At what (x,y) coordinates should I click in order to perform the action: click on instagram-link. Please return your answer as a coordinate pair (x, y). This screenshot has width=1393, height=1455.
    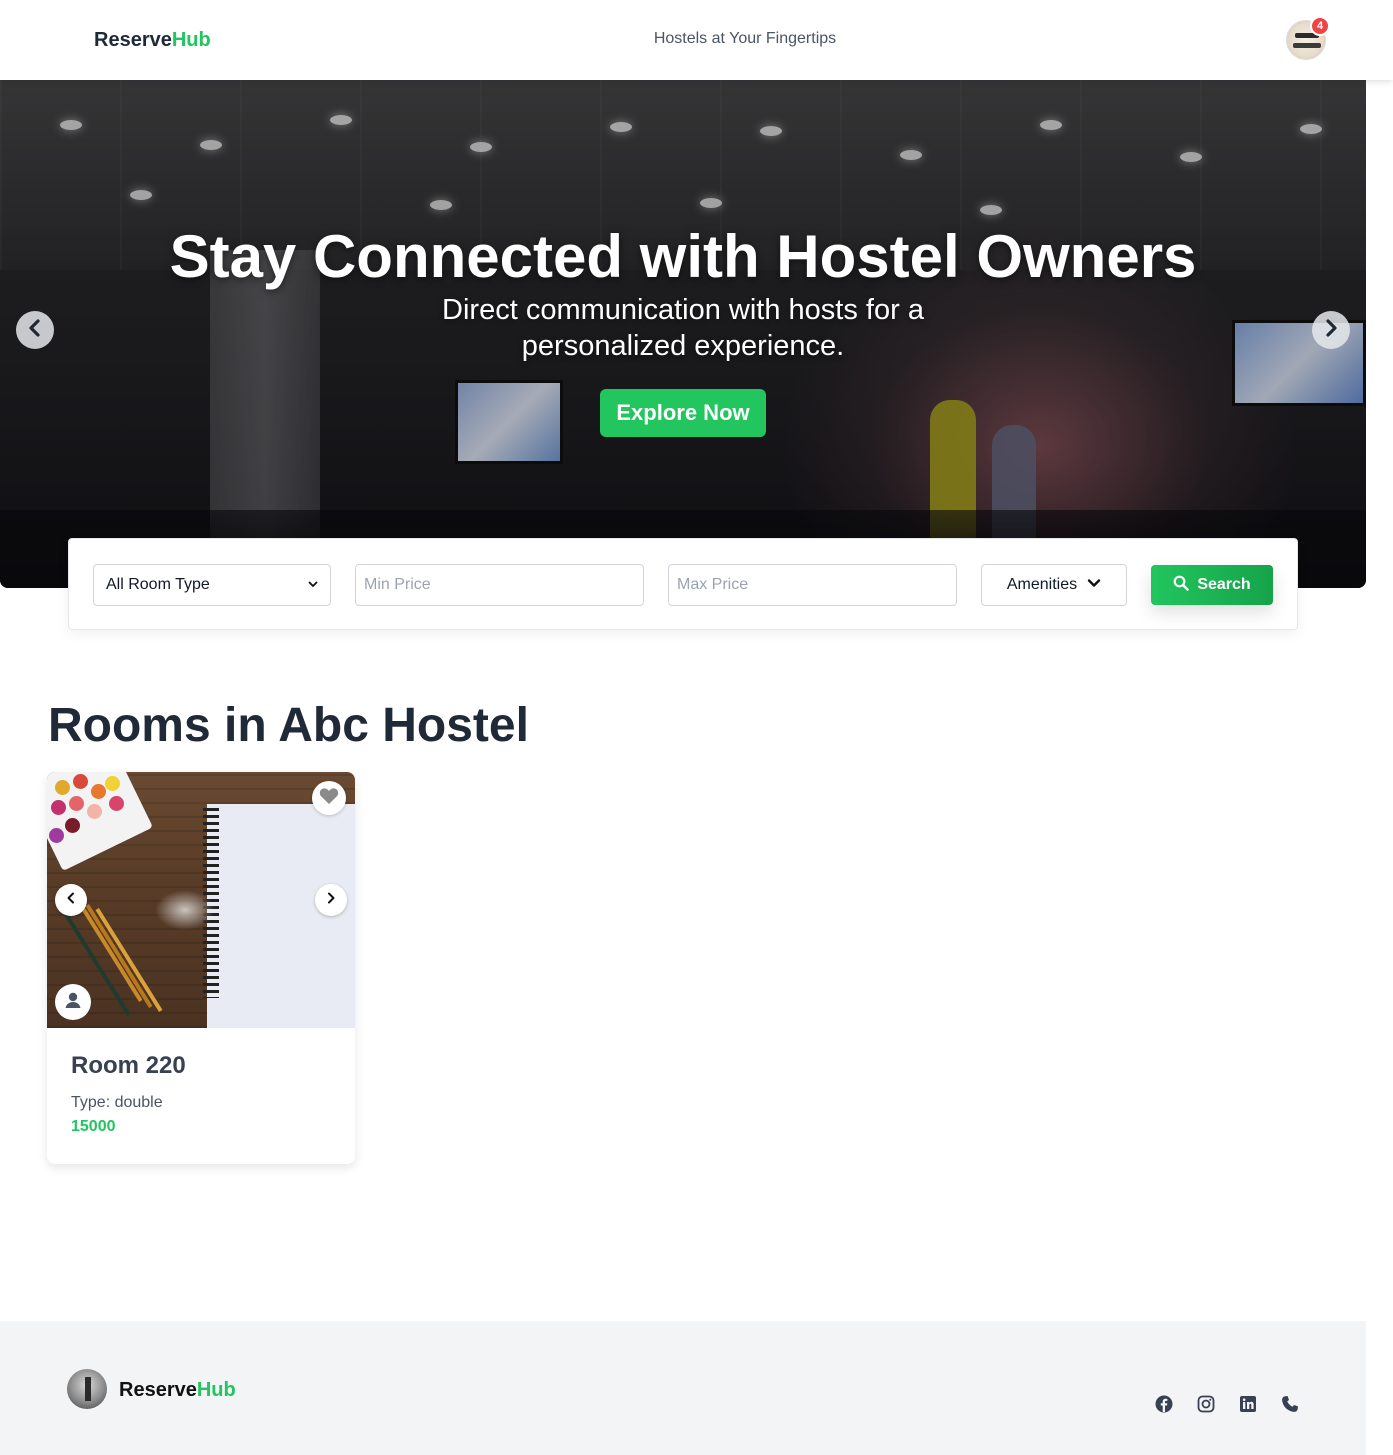
    Looking at the image, I should click on (1206, 1406).